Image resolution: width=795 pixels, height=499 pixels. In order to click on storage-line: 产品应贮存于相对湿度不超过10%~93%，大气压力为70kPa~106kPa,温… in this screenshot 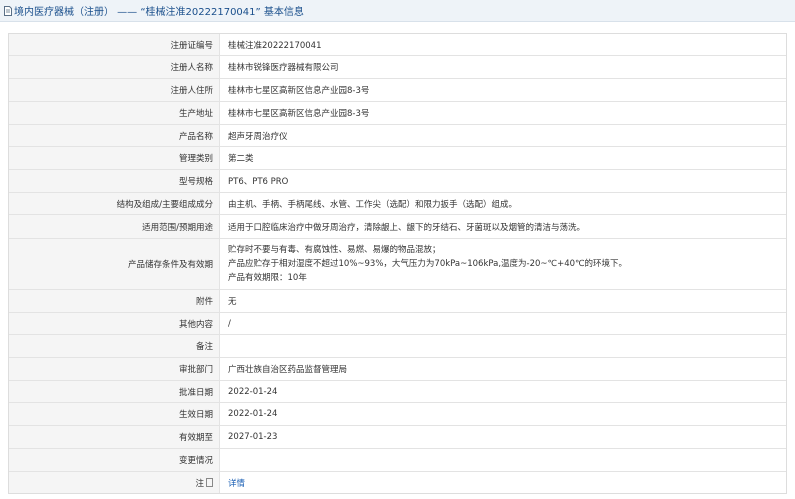, I will do `click(428, 264)`.